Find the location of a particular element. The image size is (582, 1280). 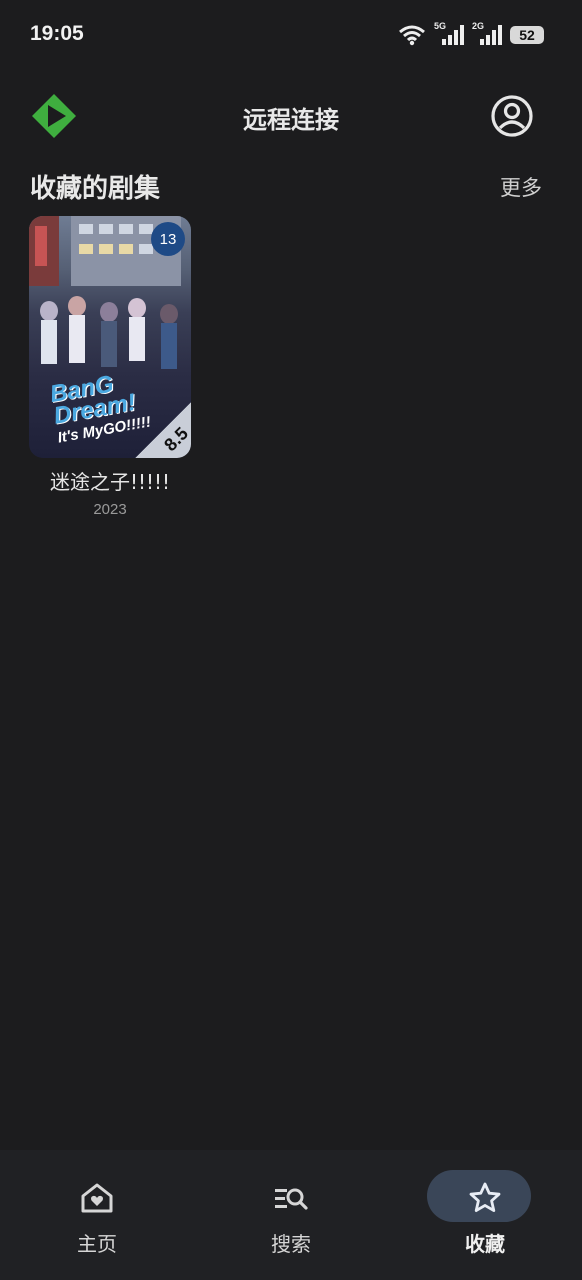

nav-item-search: 搜索 is located at coordinates (291, 1215).